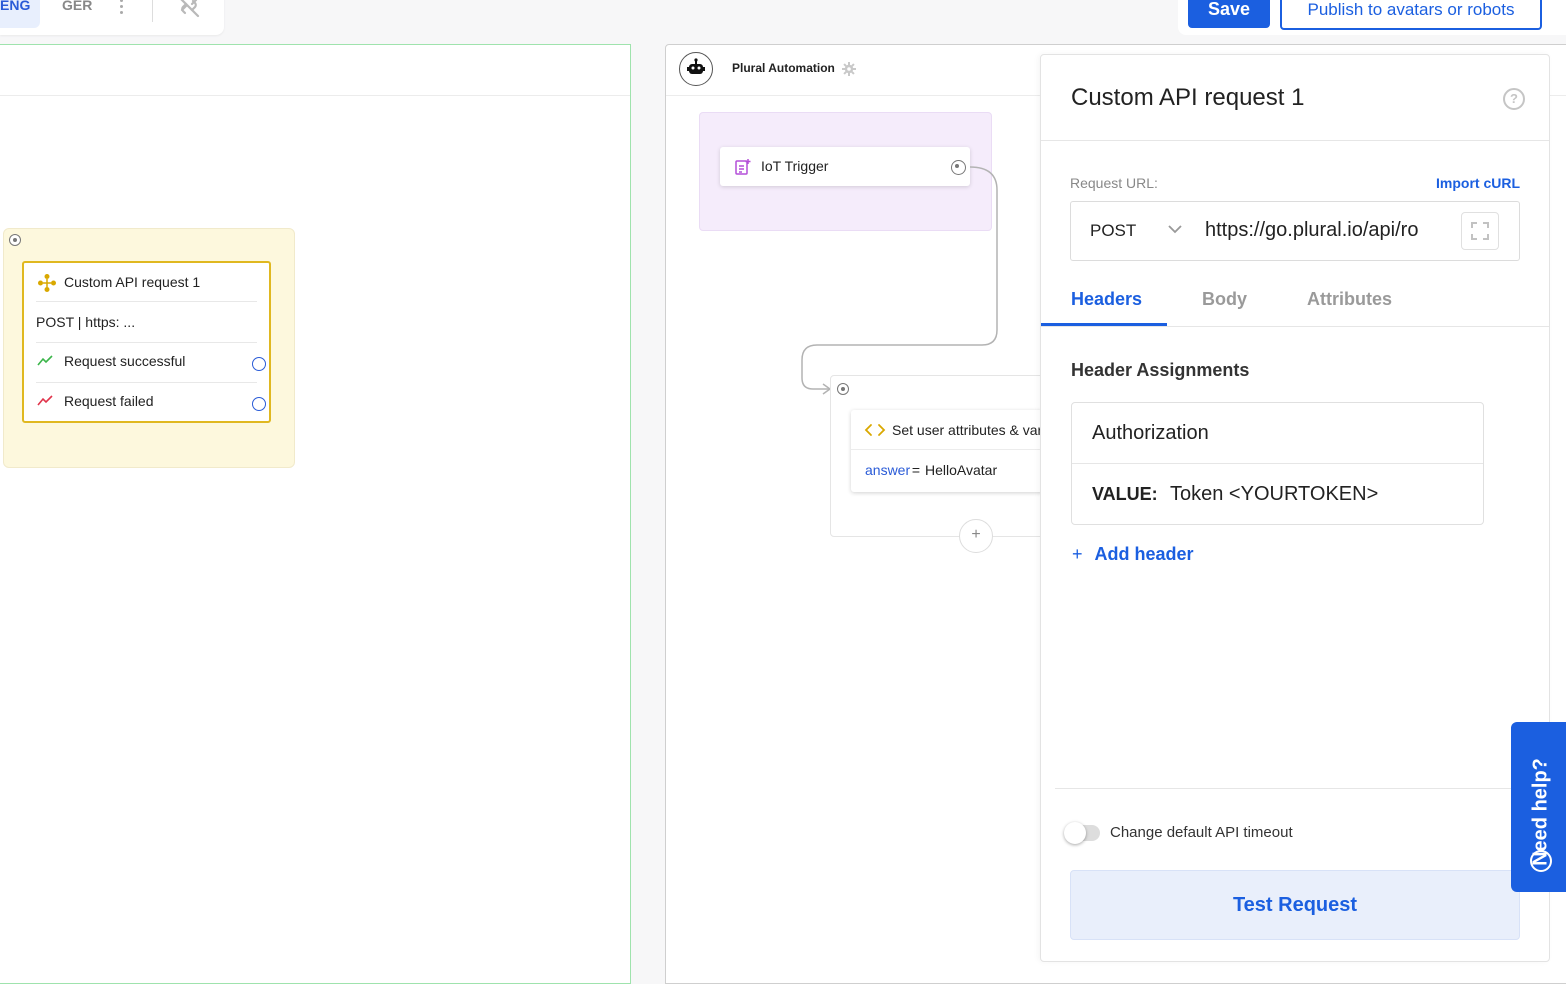 The image size is (1566, 984). I want to click on expand-button, so click(1480, 231).